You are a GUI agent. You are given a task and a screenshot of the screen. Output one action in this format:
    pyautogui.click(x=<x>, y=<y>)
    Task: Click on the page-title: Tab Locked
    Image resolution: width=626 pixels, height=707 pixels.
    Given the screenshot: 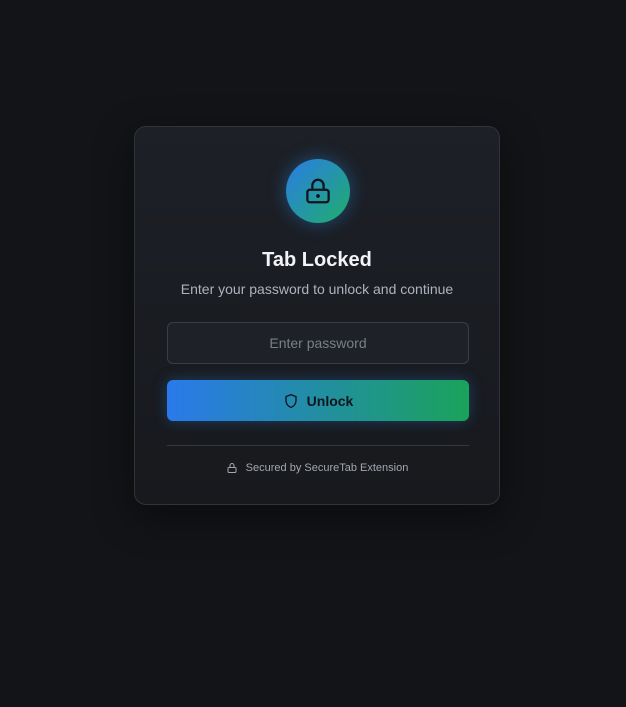 What is the action you would take?
    pyautogui.click(x=317, y=260)
    